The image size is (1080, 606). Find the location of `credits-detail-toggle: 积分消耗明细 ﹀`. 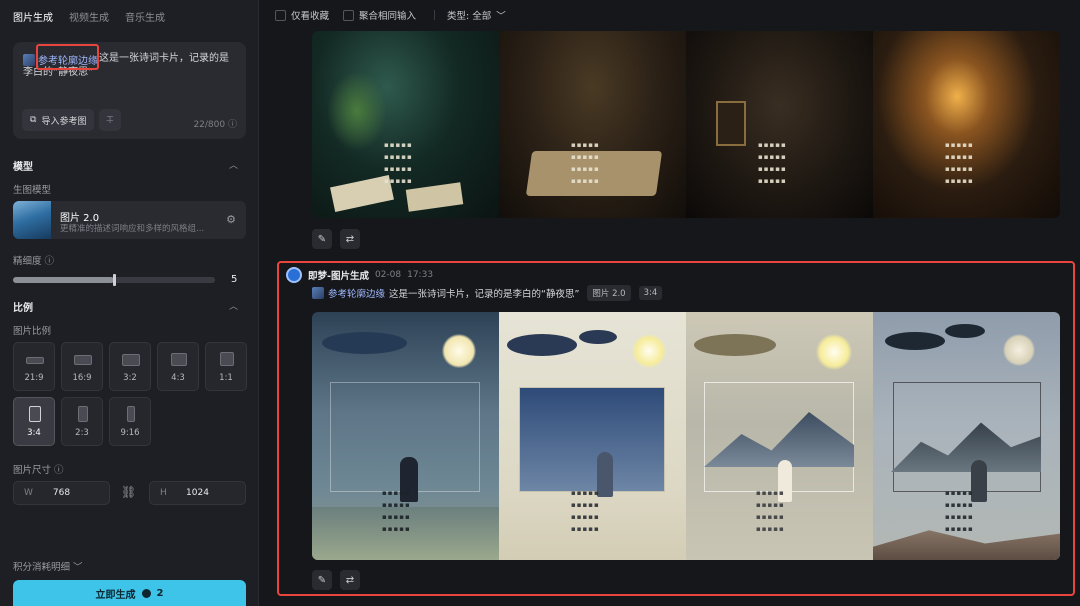

credits-detail-toggle: 积分消耗明细 ﹀ is located at coordinates (48, 566).